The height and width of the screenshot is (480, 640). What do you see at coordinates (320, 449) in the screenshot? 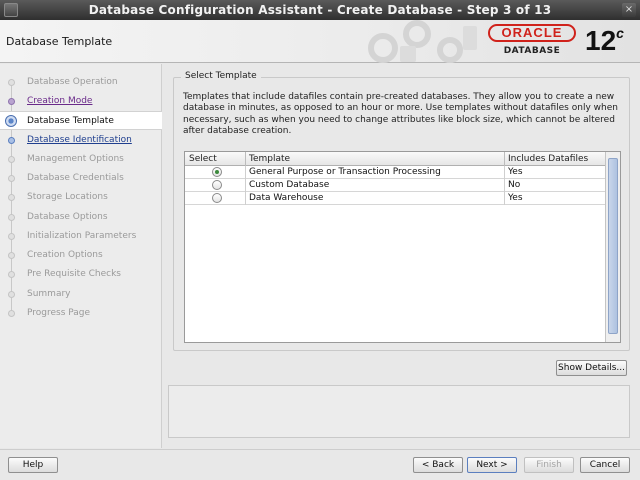
I see `footer-divider` at bounding box center [320, 449].